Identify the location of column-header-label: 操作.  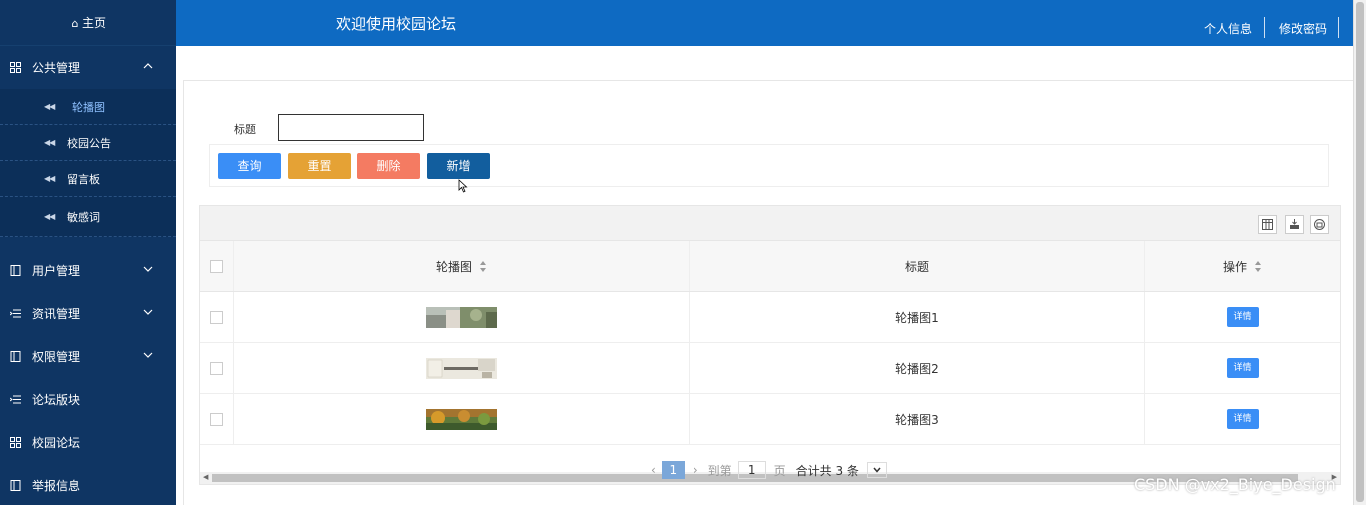
(1234, 266).